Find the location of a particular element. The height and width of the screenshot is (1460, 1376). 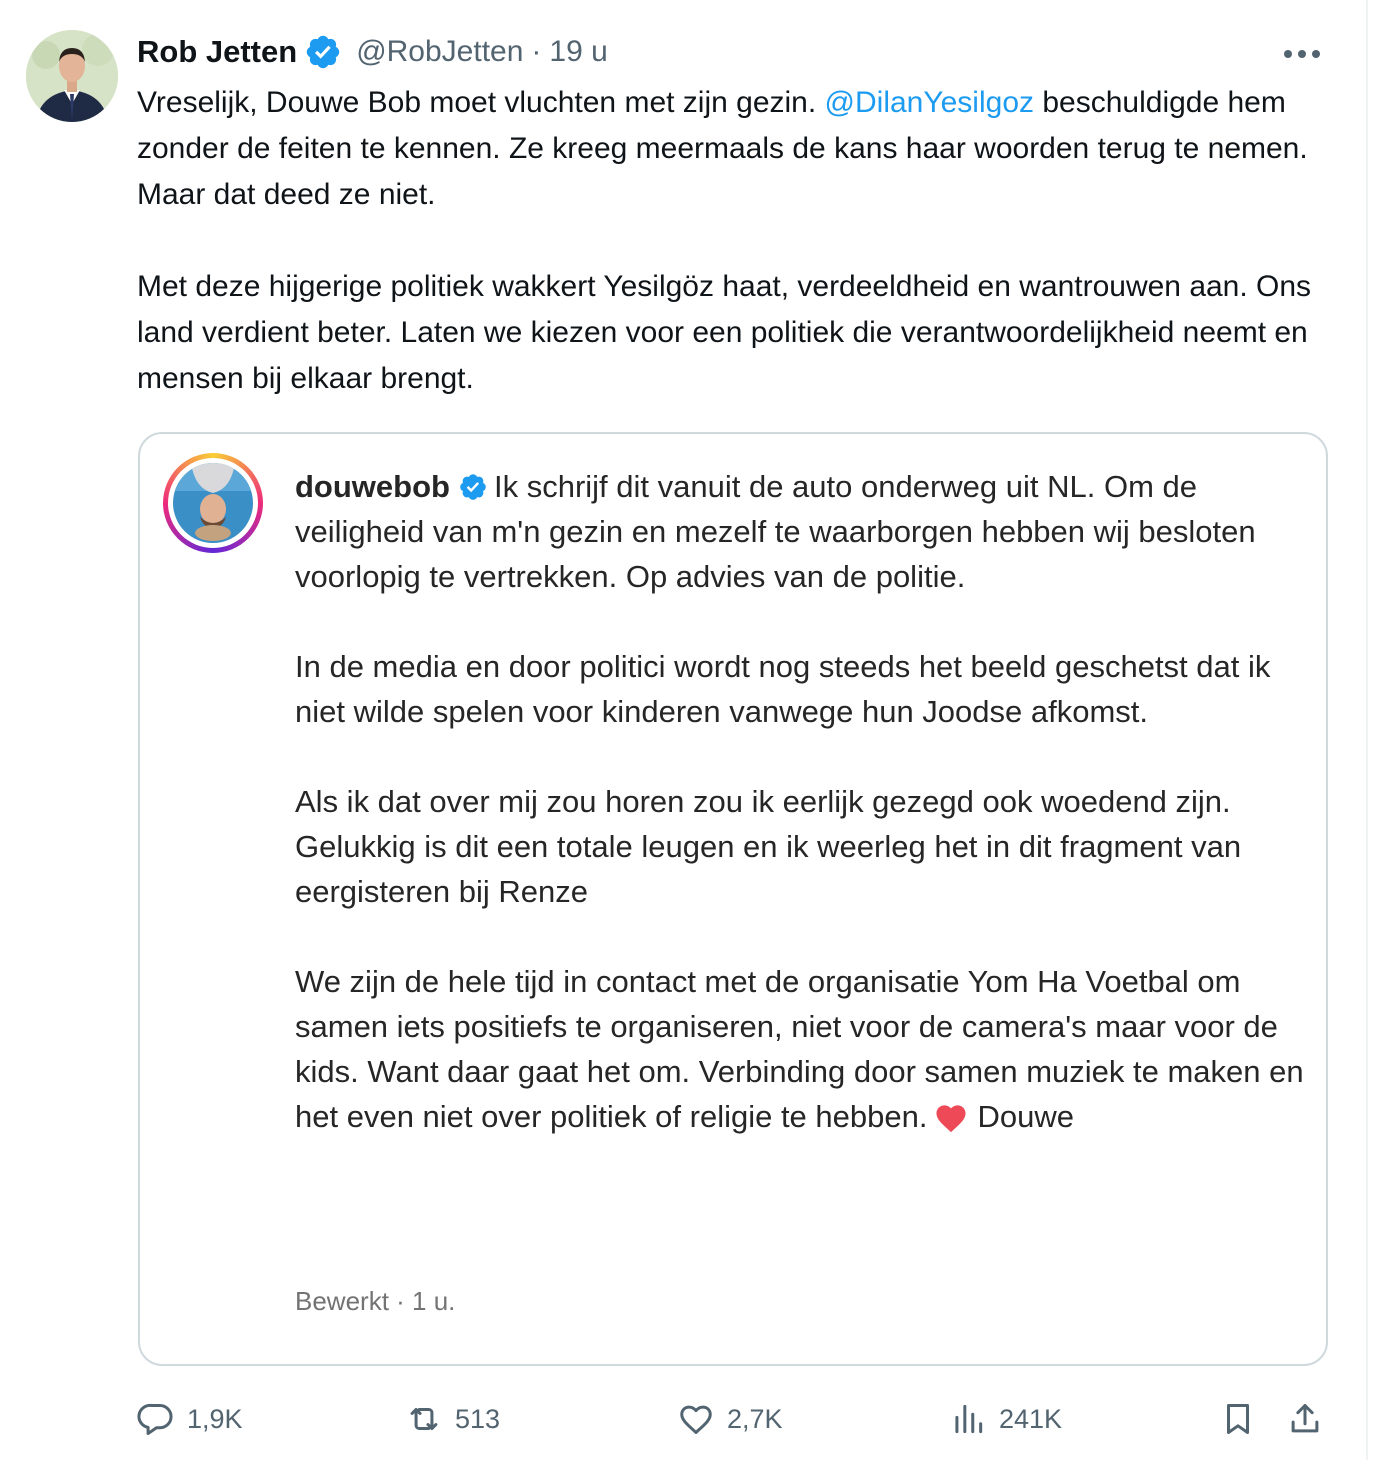

repost-button: 513 is located at coordinates (452, 1419).